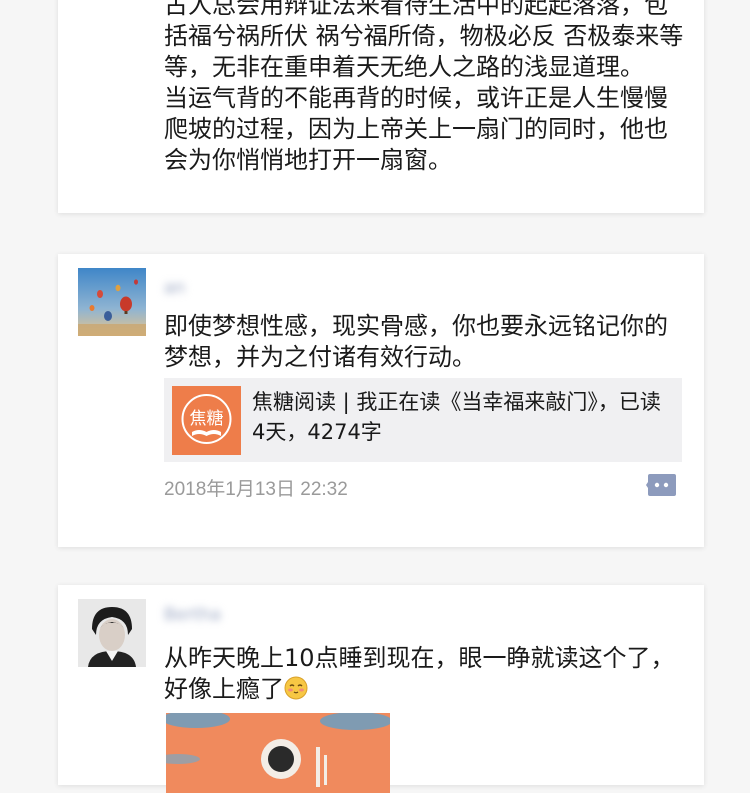 The image size is (750, 793). Describe the element at coordinates (456, 417) in the screenshot. I see `shared-link-title: 焦糖阅读 | 我正在读《当幸福来敲门》，已读4天，4274字` at that location.